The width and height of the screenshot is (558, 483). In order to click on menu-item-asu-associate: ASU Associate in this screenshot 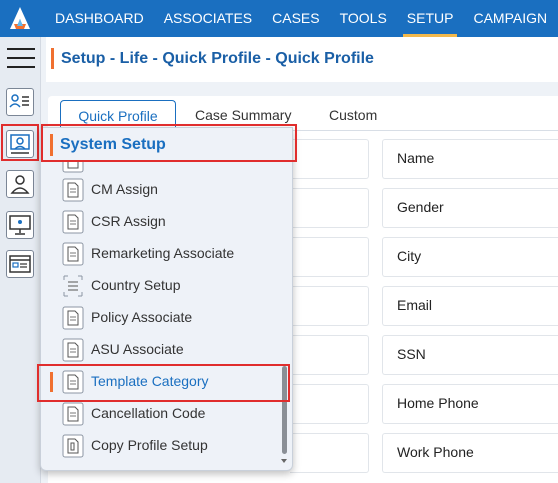, I will do `click(161, 350)`.